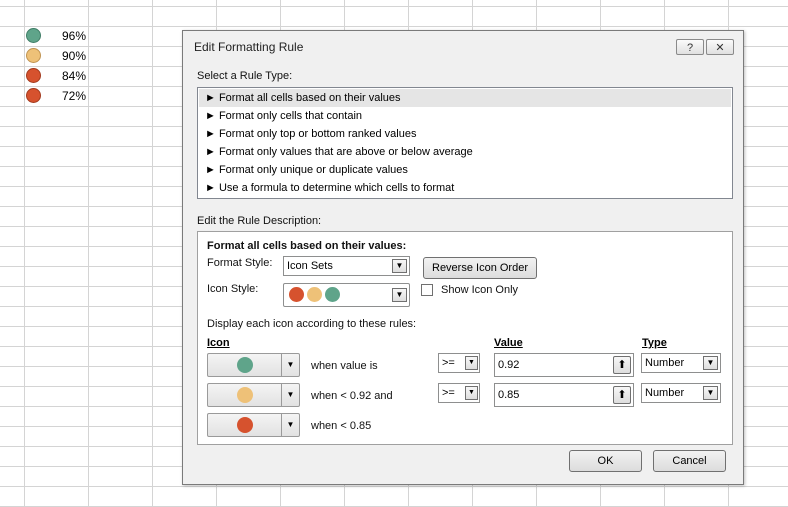  I want to click on show-icon-only-checkbox, so click(427, 290).